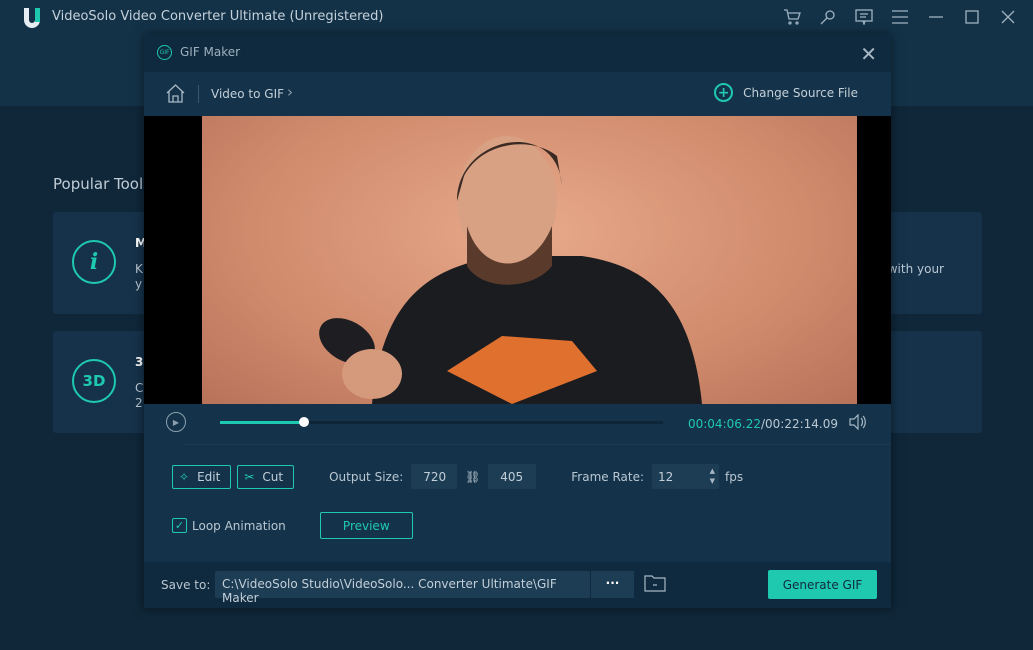  Describe the element at coordinates (94, 262) in the screenshot. I see `info-icon: i` at that location.